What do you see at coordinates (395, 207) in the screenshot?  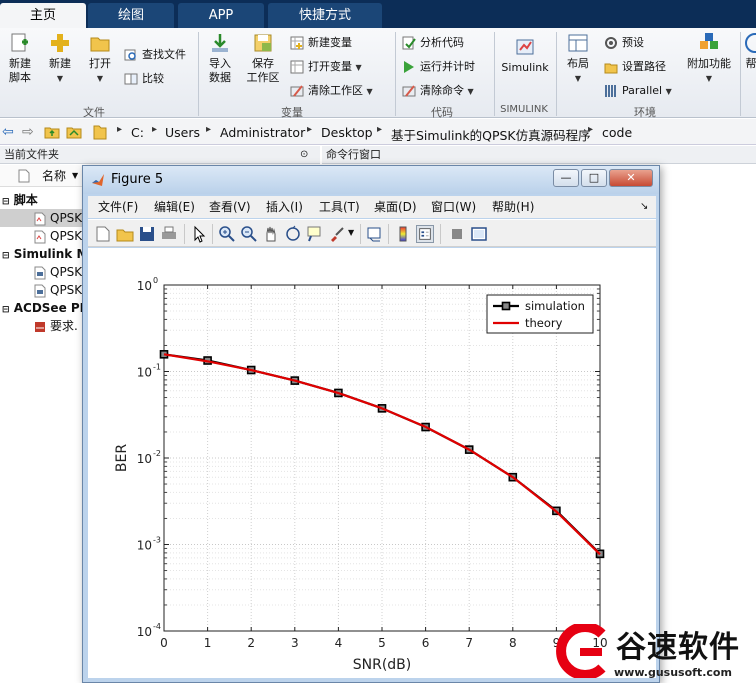 I see `menu-desktop: 桌面(D)` at bounding box center [395, 207].